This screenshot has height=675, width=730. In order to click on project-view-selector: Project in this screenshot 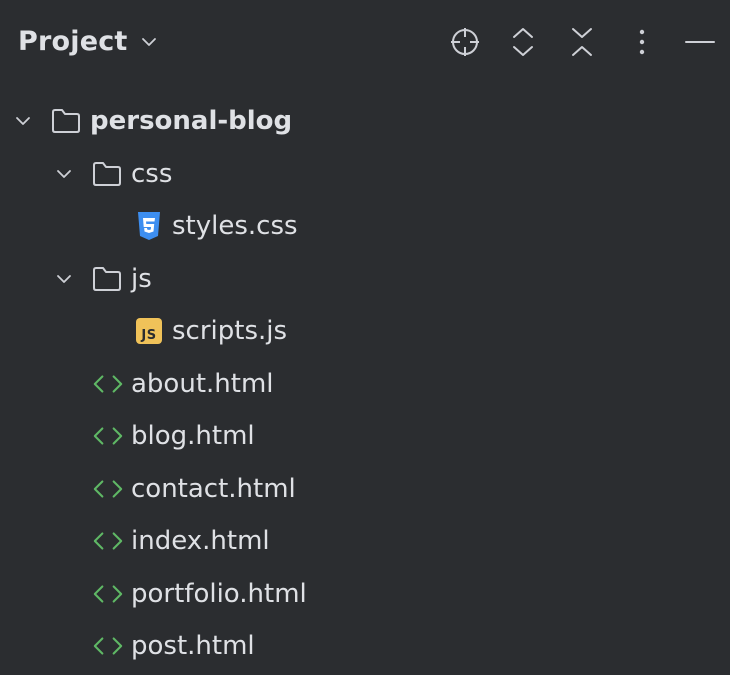, I will do `click(88, 41)`.